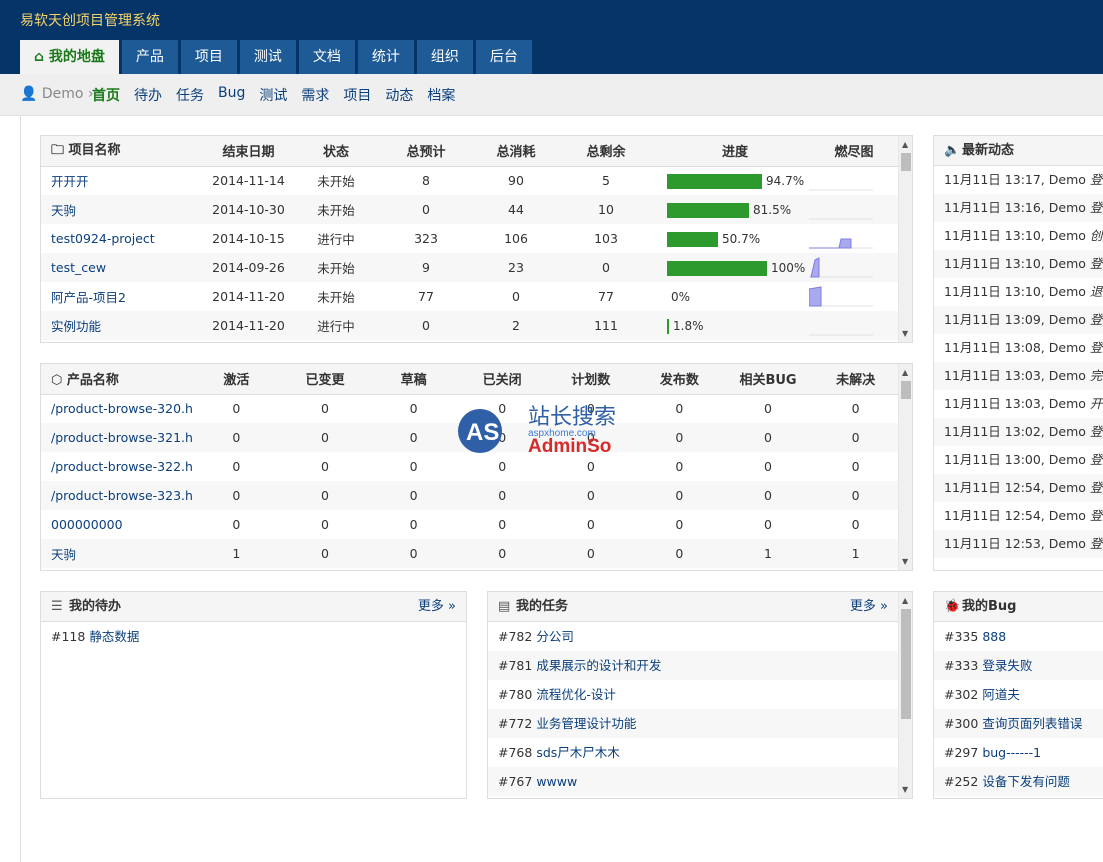 This screenshot has height=862, width=1103. What do you see at coordinates (437, 607) in the screenshot?
I see `todo-more-link: 更多 »` at bounding box center [437, 607].